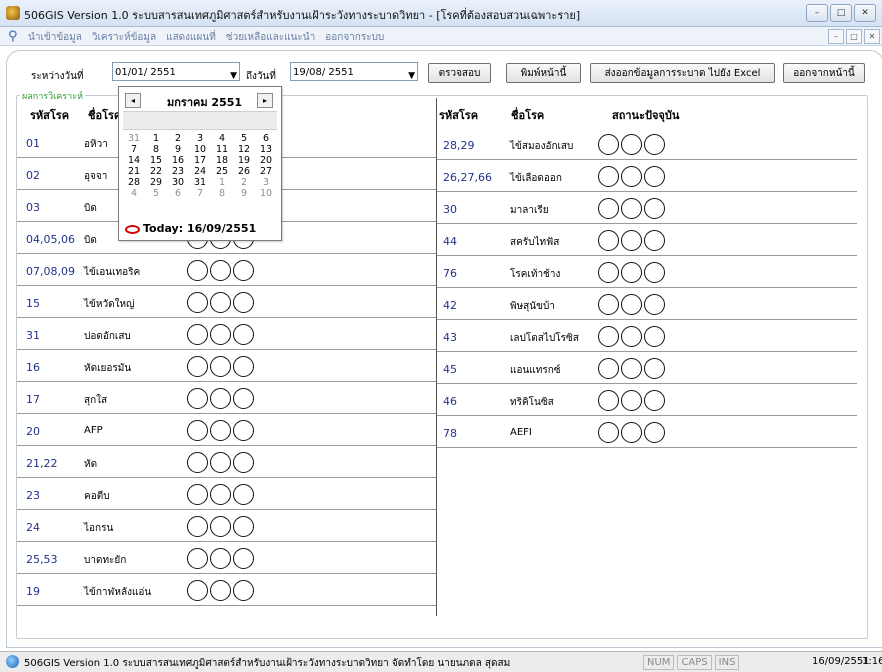 This screenshot has height=672, width=882. What do you see at coordinates (854, 36) in the screenshot?
I see `mdi-restore-button: □` at bounding box center [854, 36].